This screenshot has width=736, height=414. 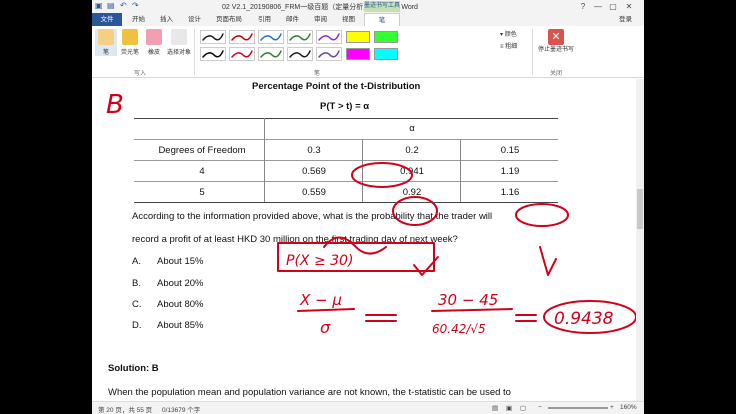 I want to click on tab-file: 文件, so click(x=107, y=19).